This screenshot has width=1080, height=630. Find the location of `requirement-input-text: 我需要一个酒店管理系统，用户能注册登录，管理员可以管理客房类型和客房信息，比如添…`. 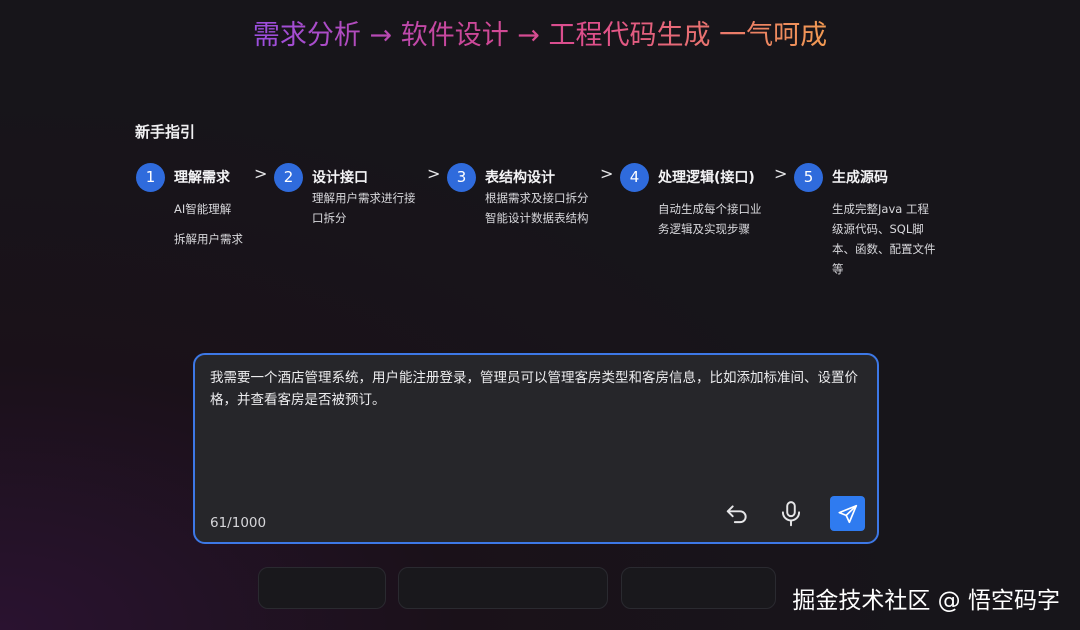

requirement-input-text: 我需要一个酒店管理系统，用户能注册登录，管理员可以管理客房类型和客房信息，比如添… is located at coordinates (537, 389).